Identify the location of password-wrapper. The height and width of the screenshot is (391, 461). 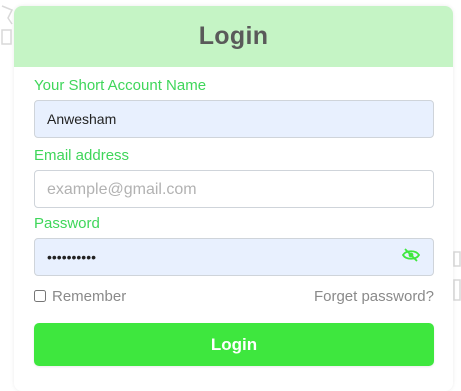
(234, 257).